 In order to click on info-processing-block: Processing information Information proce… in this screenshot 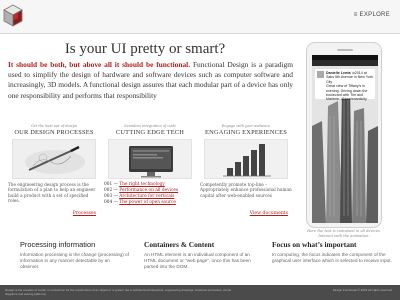, I will do `click(75, 255)`.